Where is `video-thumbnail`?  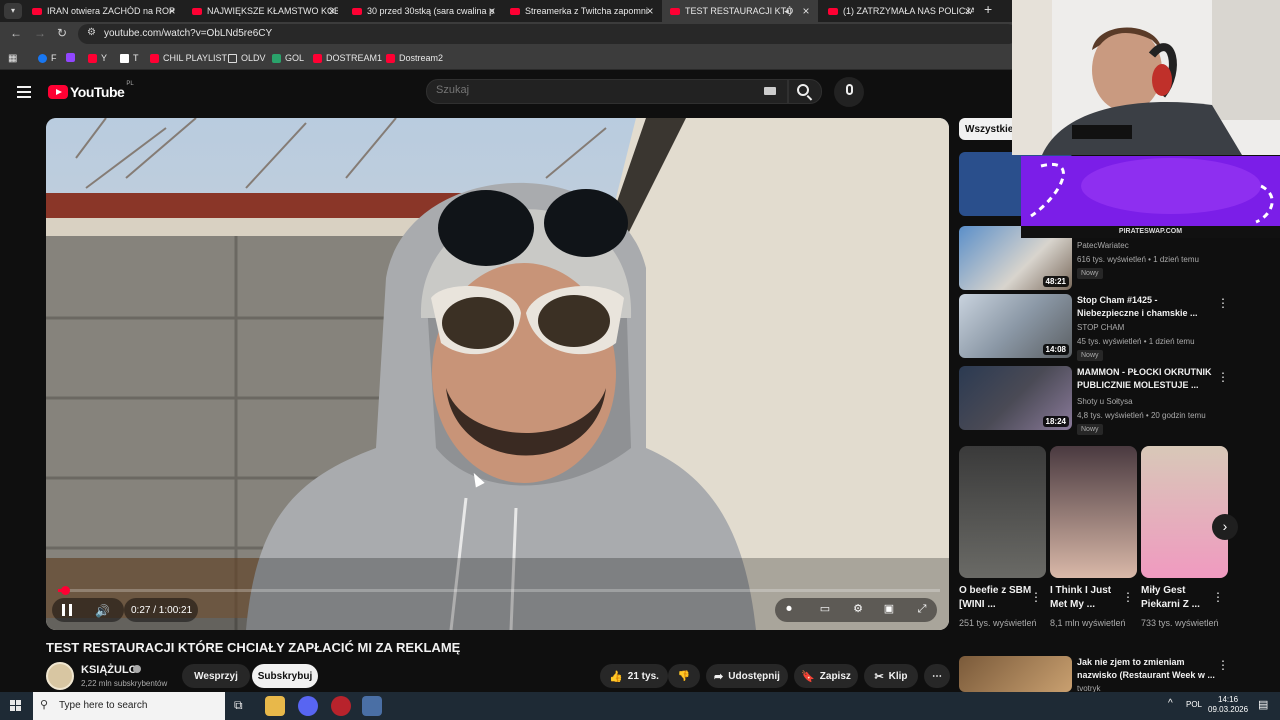 video-thumbnail is located at coordinates (1015, 674).